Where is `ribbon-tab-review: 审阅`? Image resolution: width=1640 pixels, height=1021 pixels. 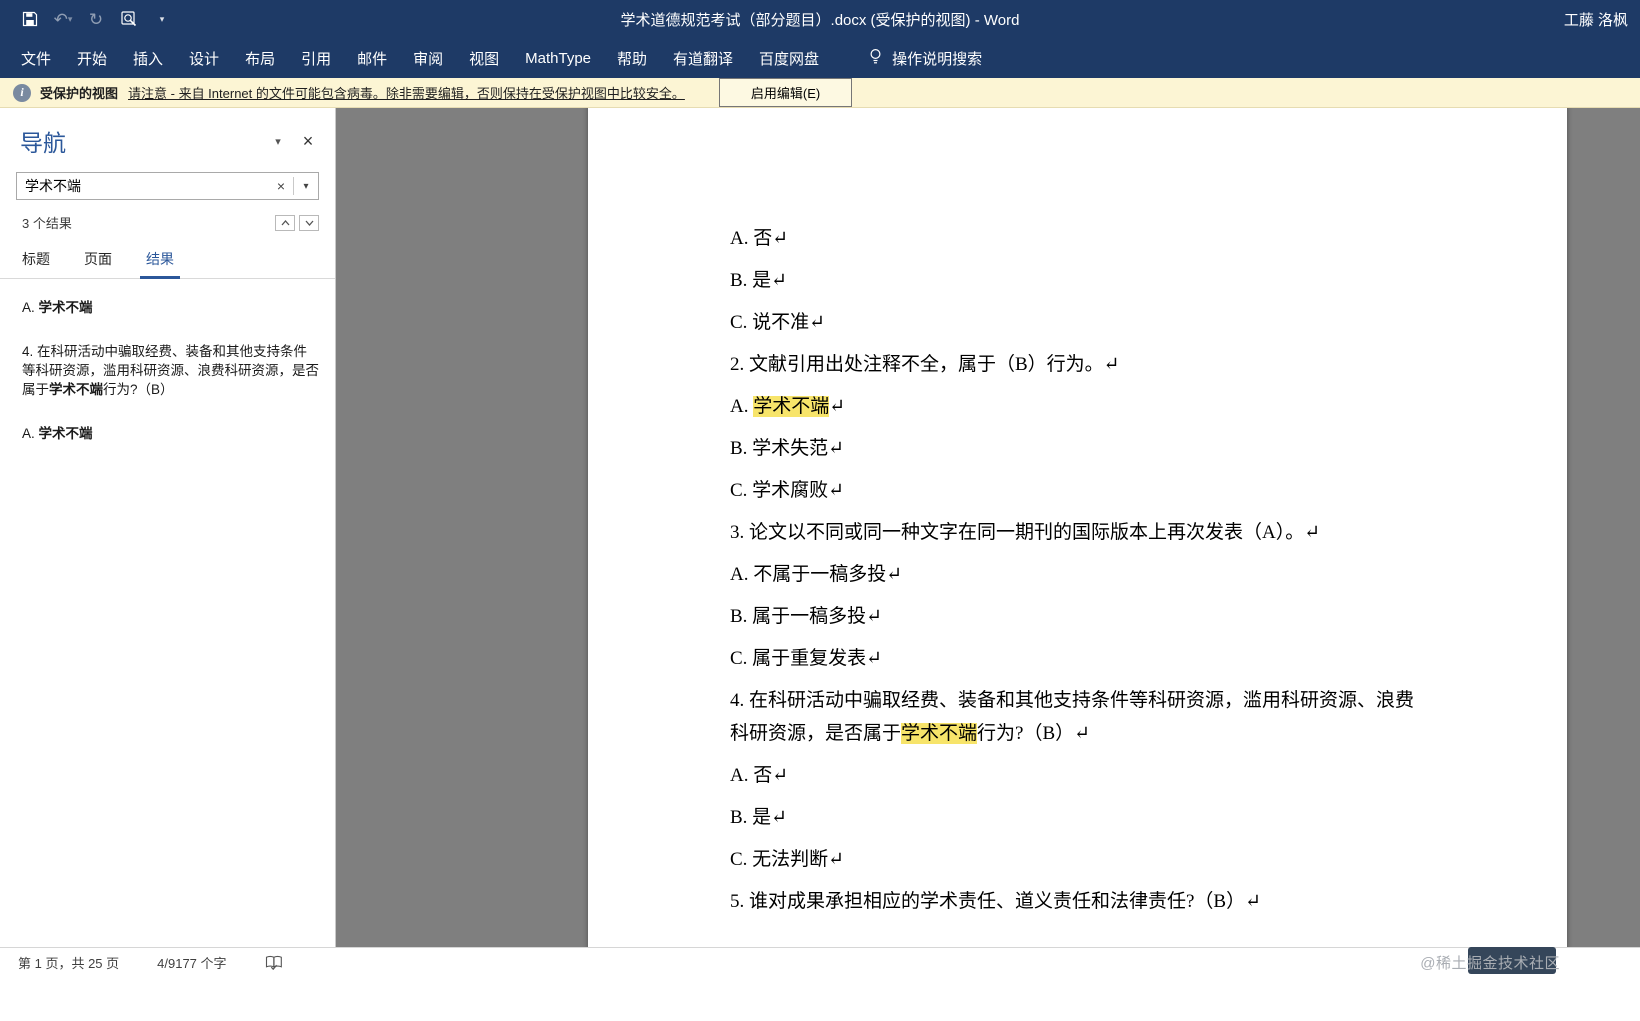 ribbon-tab-review: 审阅 is located at coordinates (428, 58).